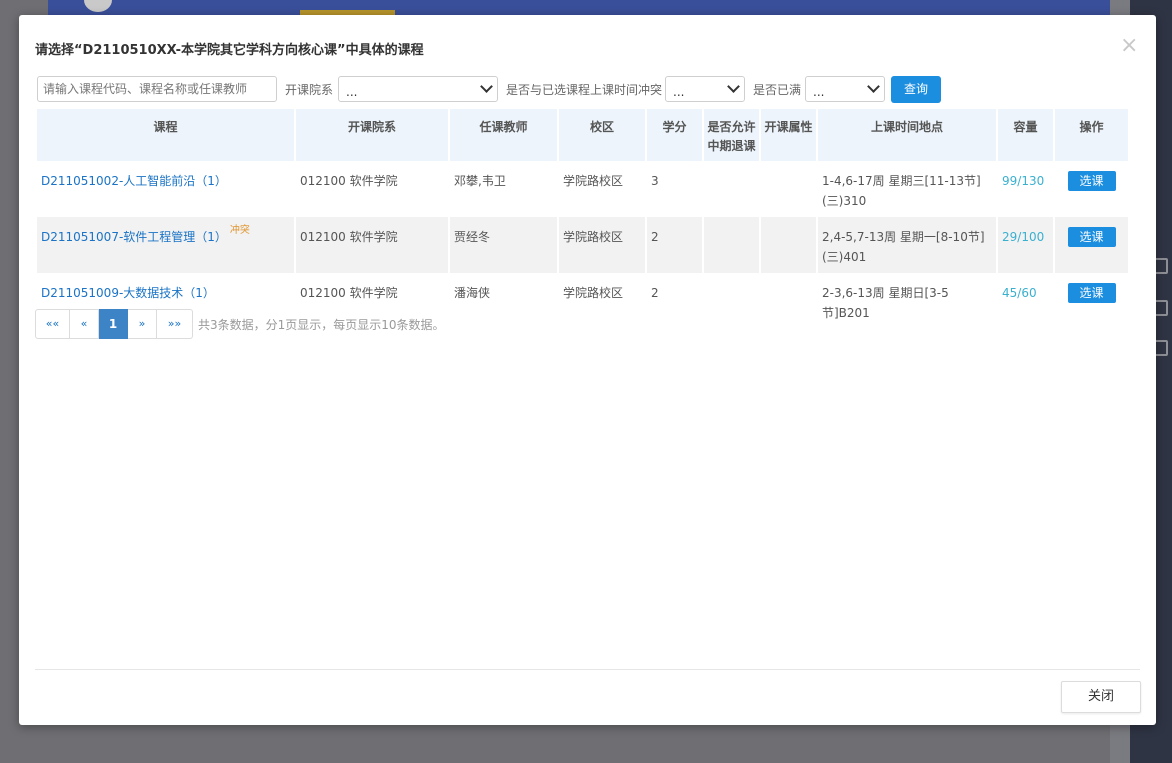 This screenshot has width=1172, height=763. I want to click on dept-filter-label: 开课院系, so click(309, 90).